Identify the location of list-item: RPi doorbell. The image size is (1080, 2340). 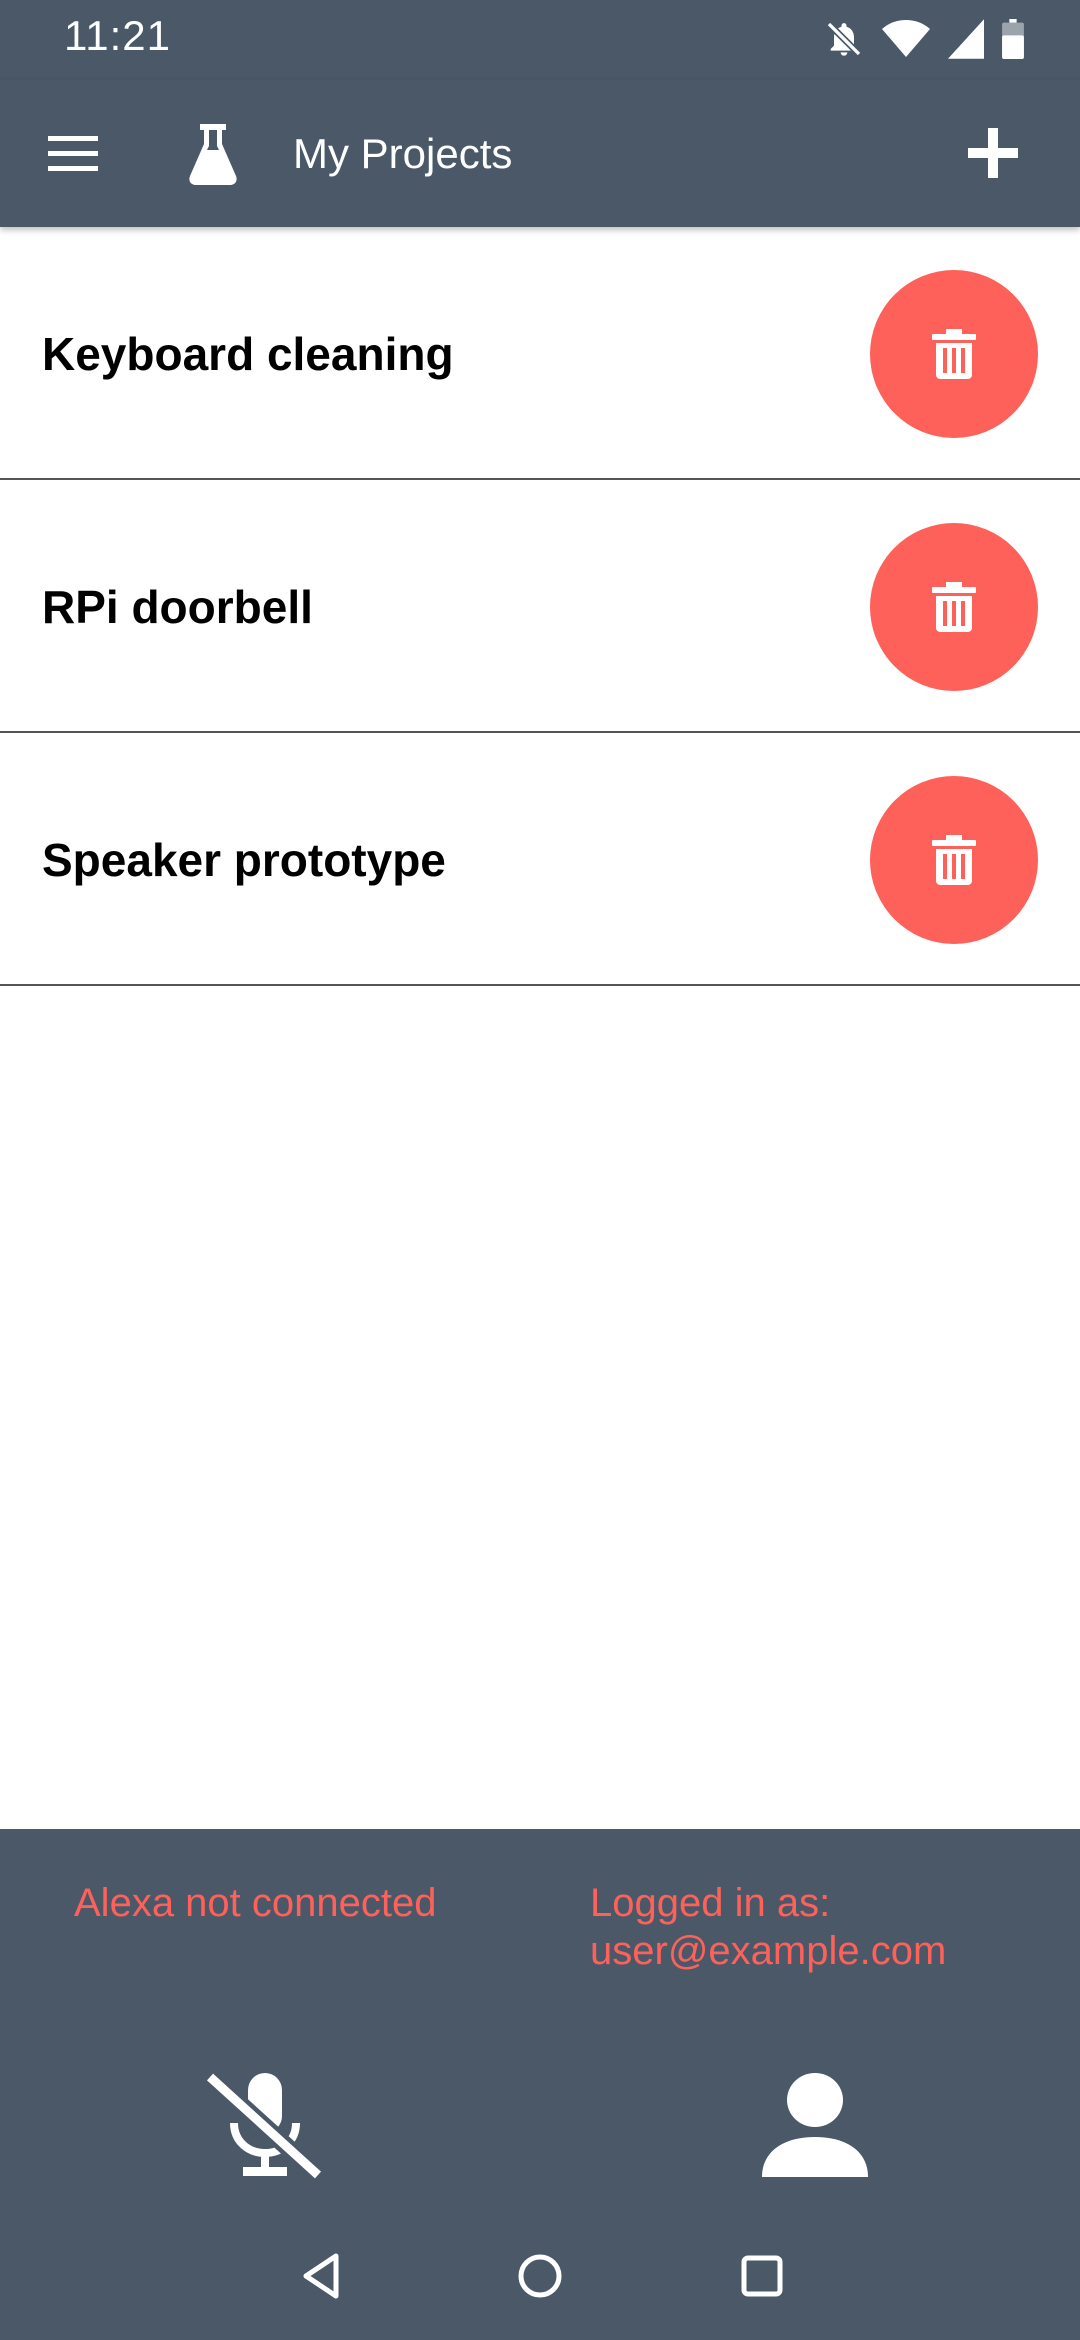
(540, 606).